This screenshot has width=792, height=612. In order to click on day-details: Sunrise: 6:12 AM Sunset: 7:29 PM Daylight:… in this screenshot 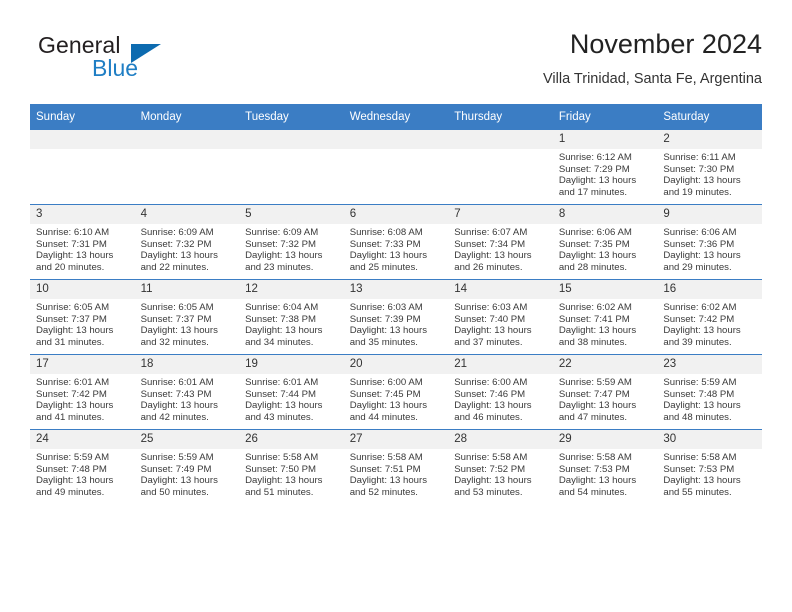, I will do `click(605, 173)`.